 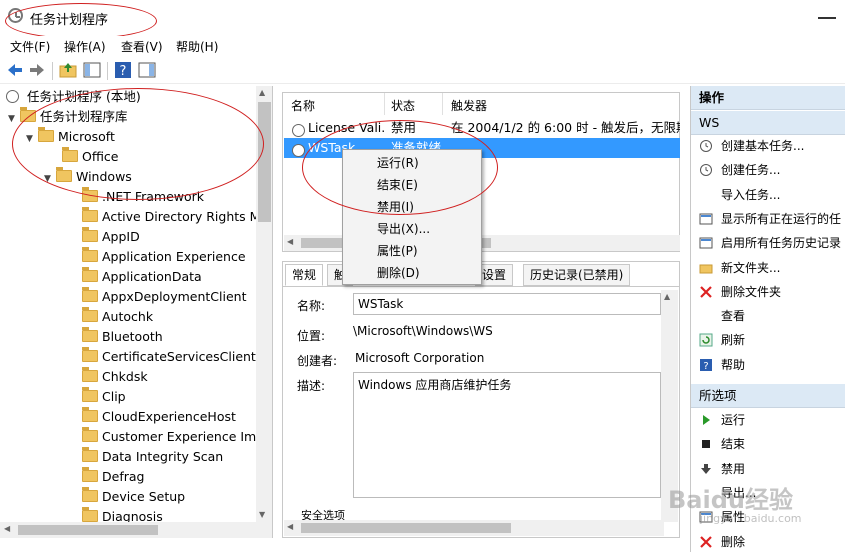 I want to click on menu-file: 文件(F), so click(x=30, y=46).